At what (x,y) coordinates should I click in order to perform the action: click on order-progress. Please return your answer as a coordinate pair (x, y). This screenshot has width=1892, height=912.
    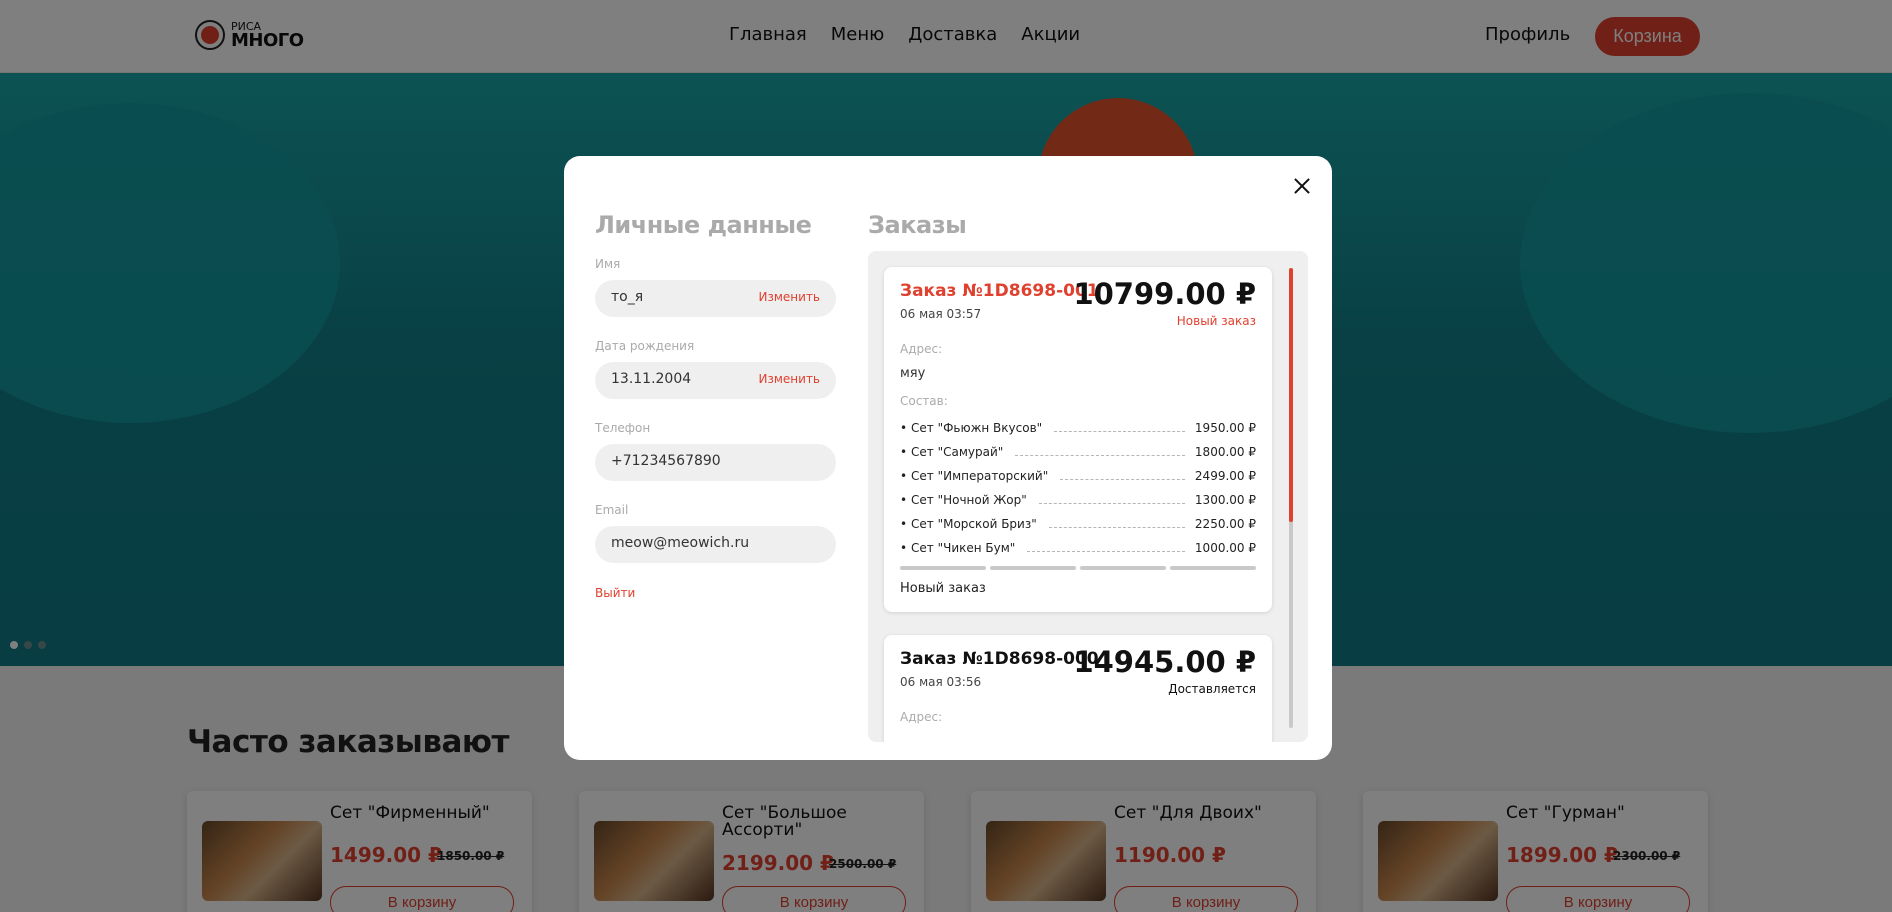
    Looking at the image, I should click on (1078, 568).